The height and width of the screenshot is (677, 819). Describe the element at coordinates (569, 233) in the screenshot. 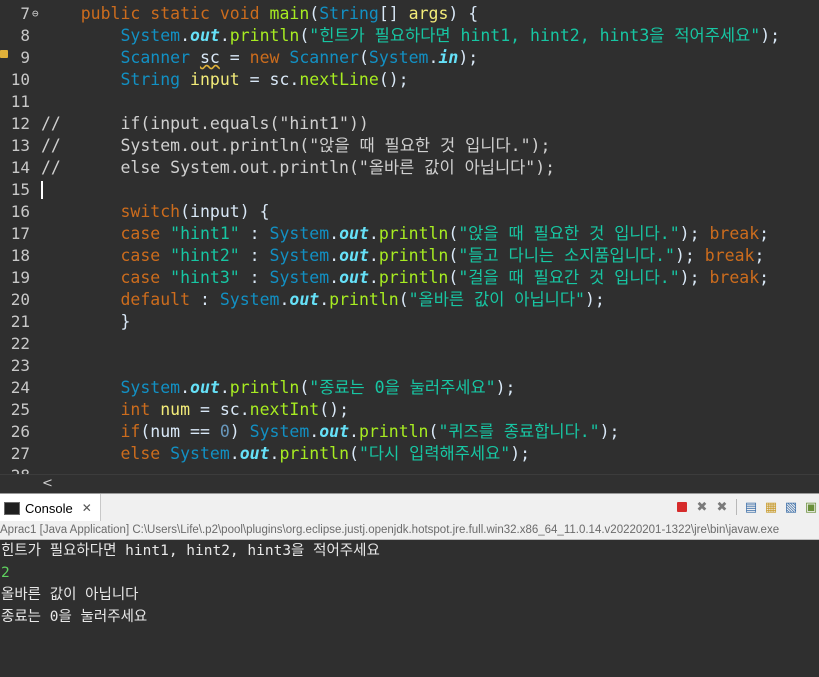

I see `code-token: "앉을 때 필요한 것 입니다."` at that location.